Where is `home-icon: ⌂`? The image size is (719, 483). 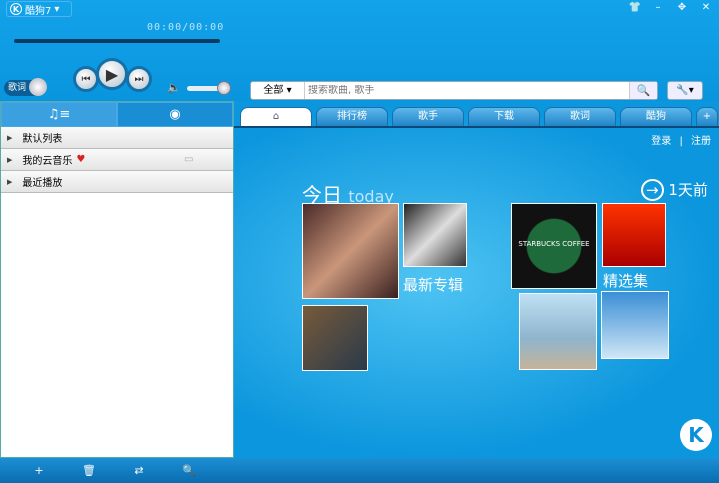 home-icon: ⌂ is located at coordinates (276, 116).